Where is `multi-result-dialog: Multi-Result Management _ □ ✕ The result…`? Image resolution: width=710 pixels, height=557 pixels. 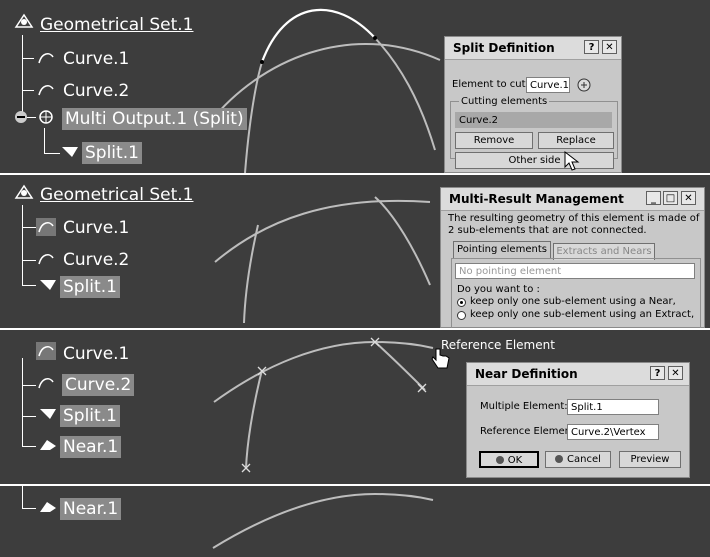
multi-result-dialog: Multi-Result Management _ □ ✕ The result… is located at coordinates (572, 257).